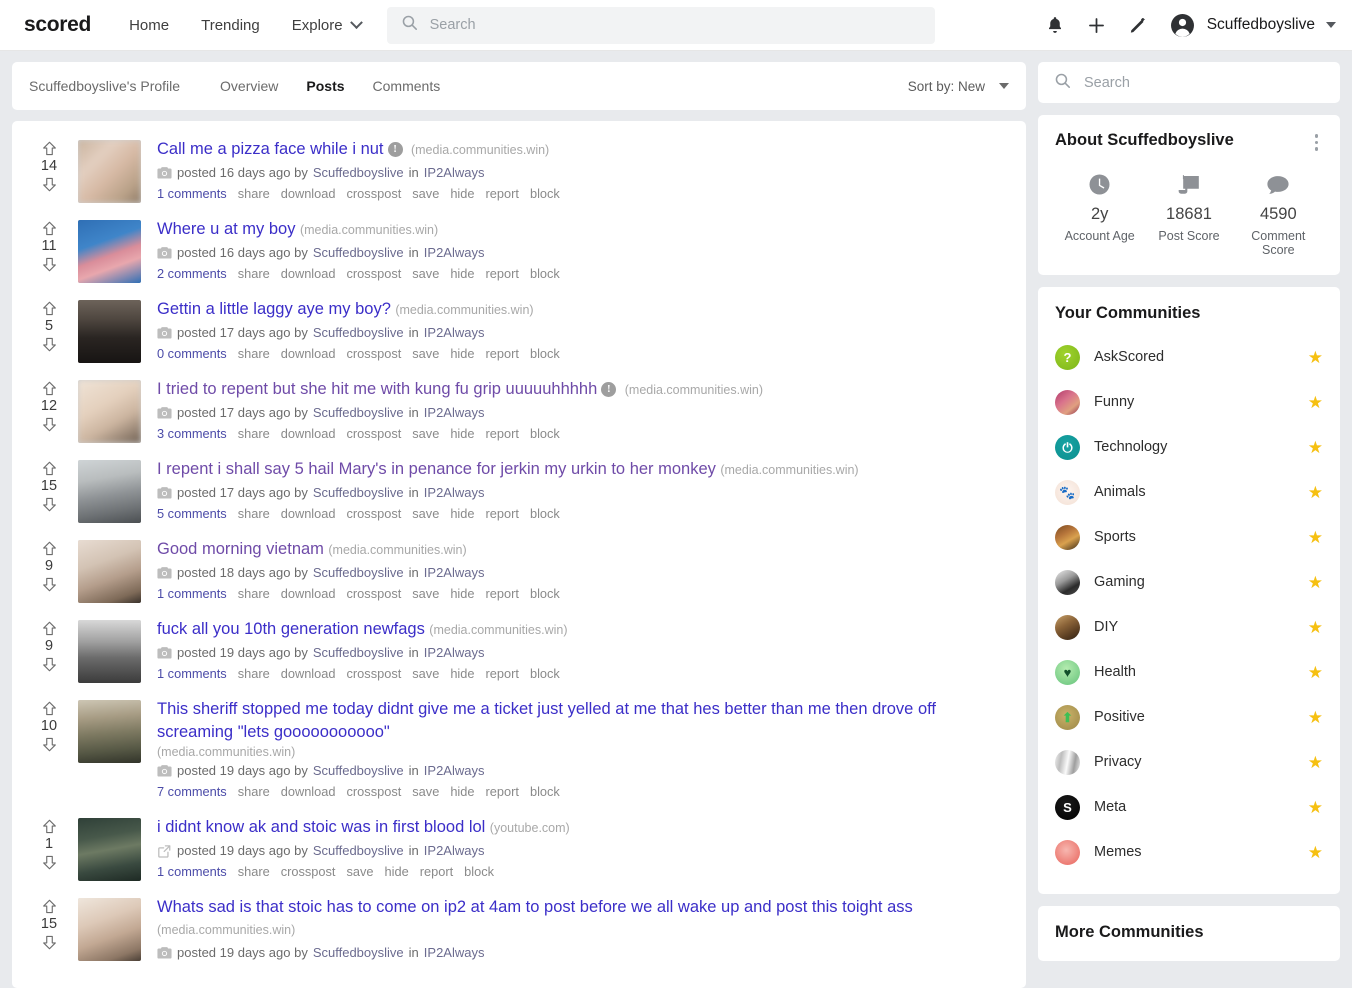 Image resolution: width=1352 pixels, height=988 pixels. What do you see at coordinates (192, 514) in the screenshot?
I see `post-comments-link: 5 comments` at bounding box center [192, 514].